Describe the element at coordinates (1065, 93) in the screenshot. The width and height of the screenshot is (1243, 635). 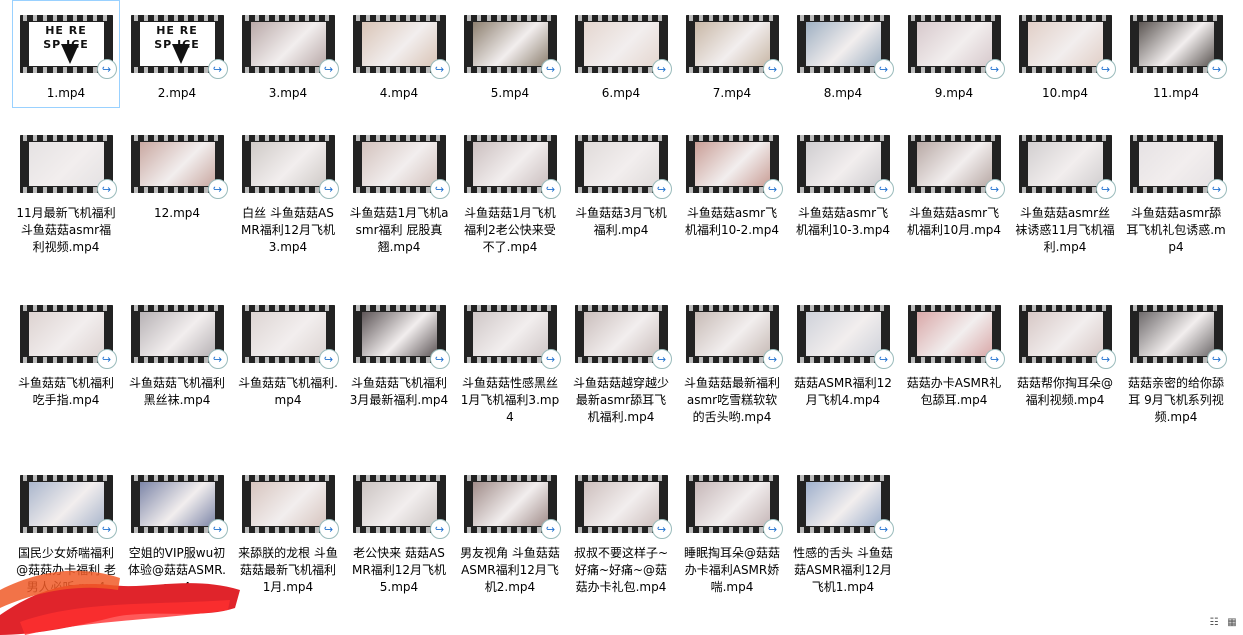
I see `file-name: 10.mp4` at that location.